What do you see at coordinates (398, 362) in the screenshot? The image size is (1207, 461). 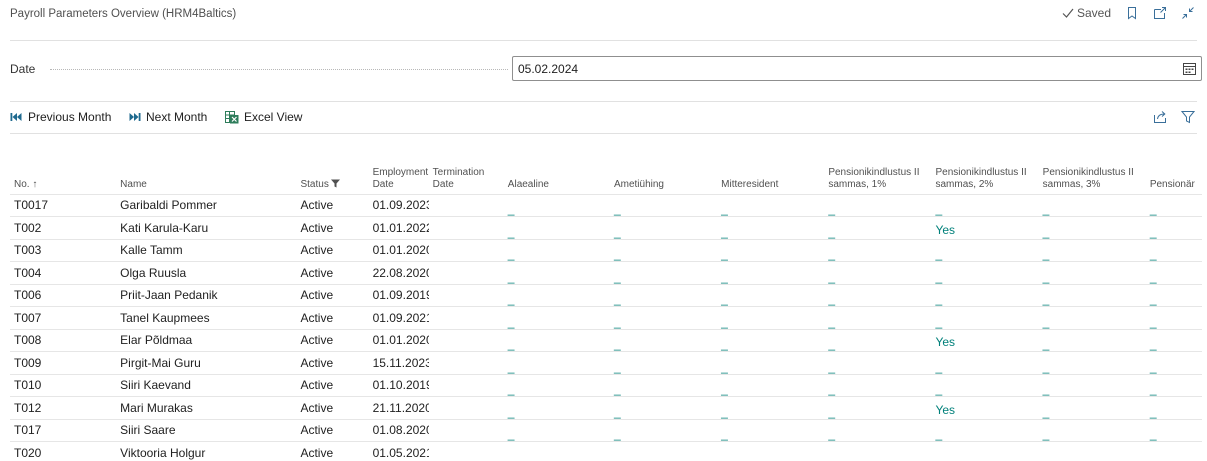 I see `cell-employment-date: 15.11.2023` at bounding box center [398, 362].